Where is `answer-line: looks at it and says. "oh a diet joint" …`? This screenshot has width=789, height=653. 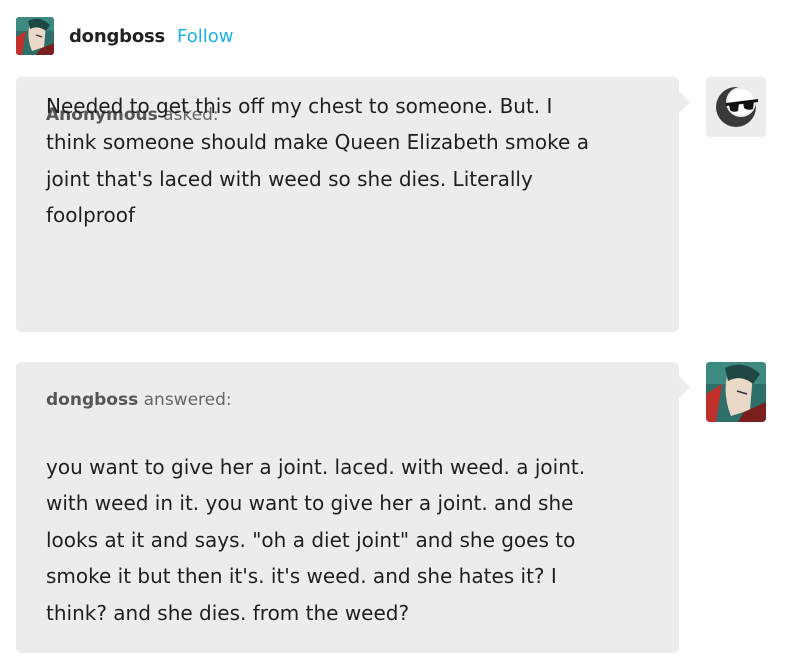
answer-line: looks at it and says. "oh a diet joint" … is located at coordinates (311, 539).